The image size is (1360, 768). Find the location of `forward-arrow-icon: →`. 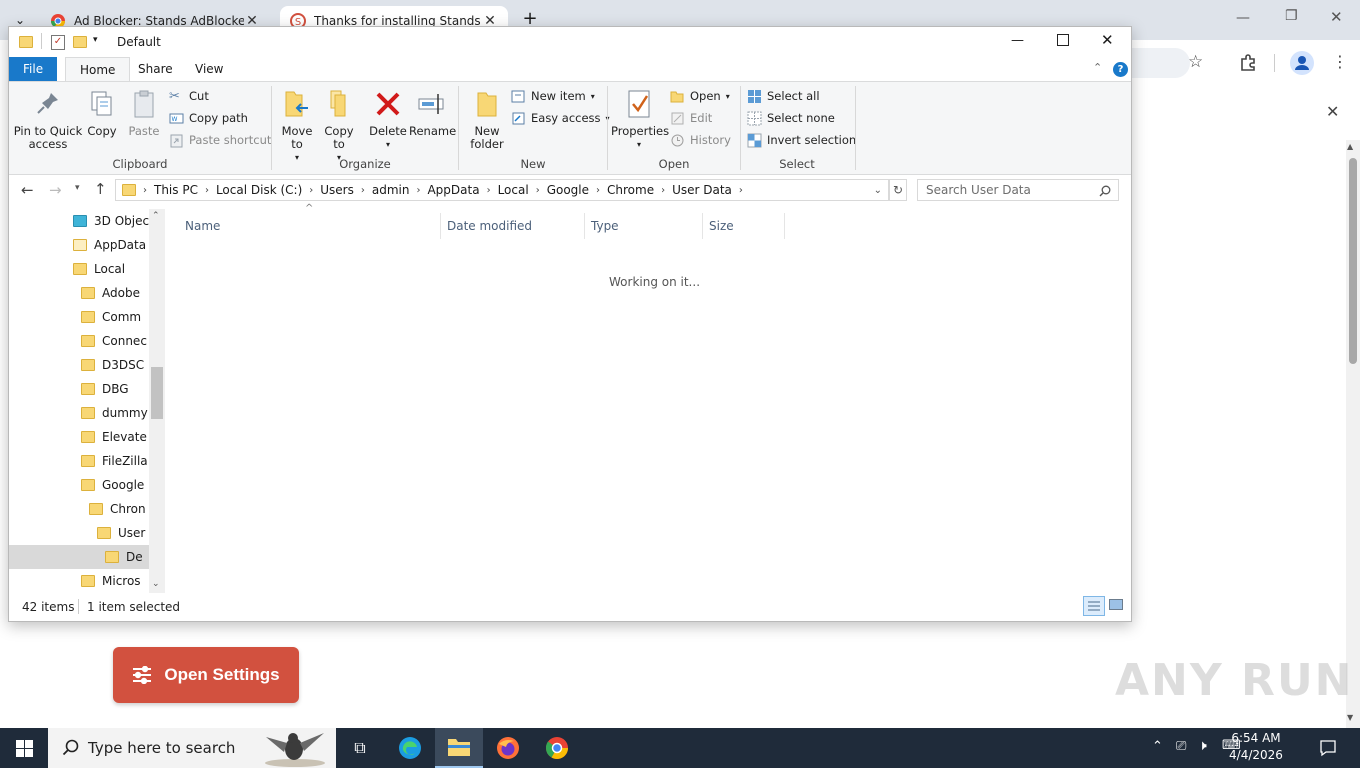

forward-arrow-icon: → is located at coordinates (55, 190).